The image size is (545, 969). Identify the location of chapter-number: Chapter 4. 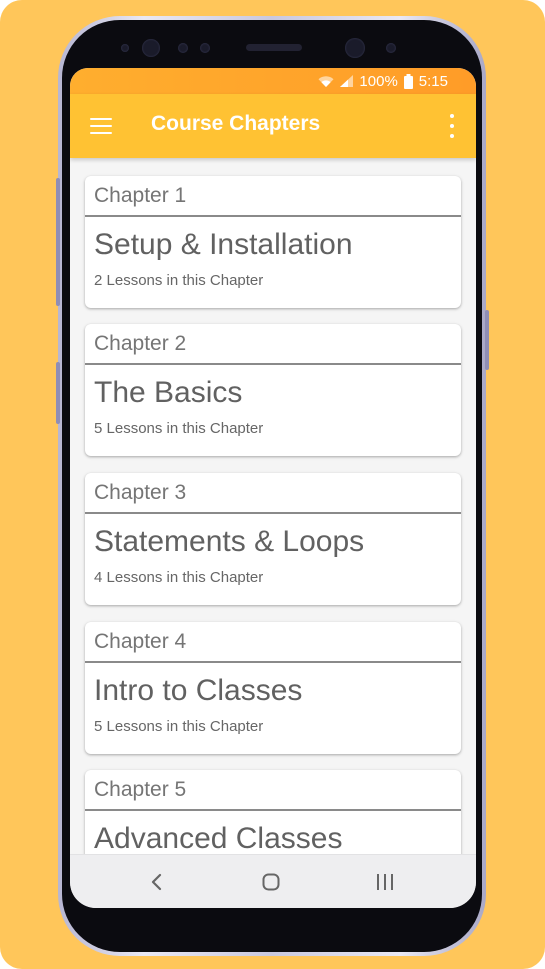
(140, 641).